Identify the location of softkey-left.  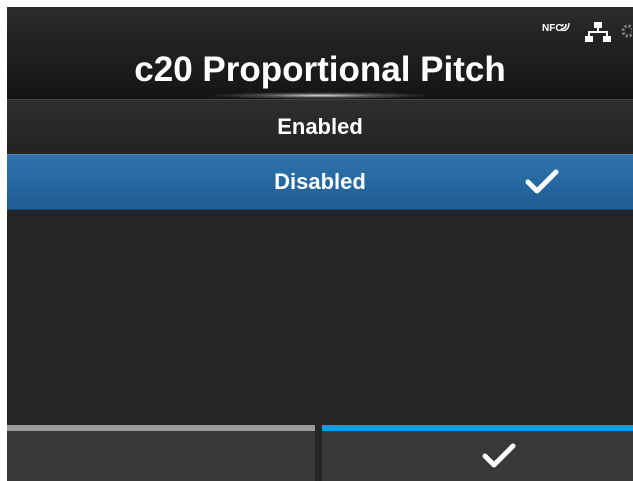
(161, 453).